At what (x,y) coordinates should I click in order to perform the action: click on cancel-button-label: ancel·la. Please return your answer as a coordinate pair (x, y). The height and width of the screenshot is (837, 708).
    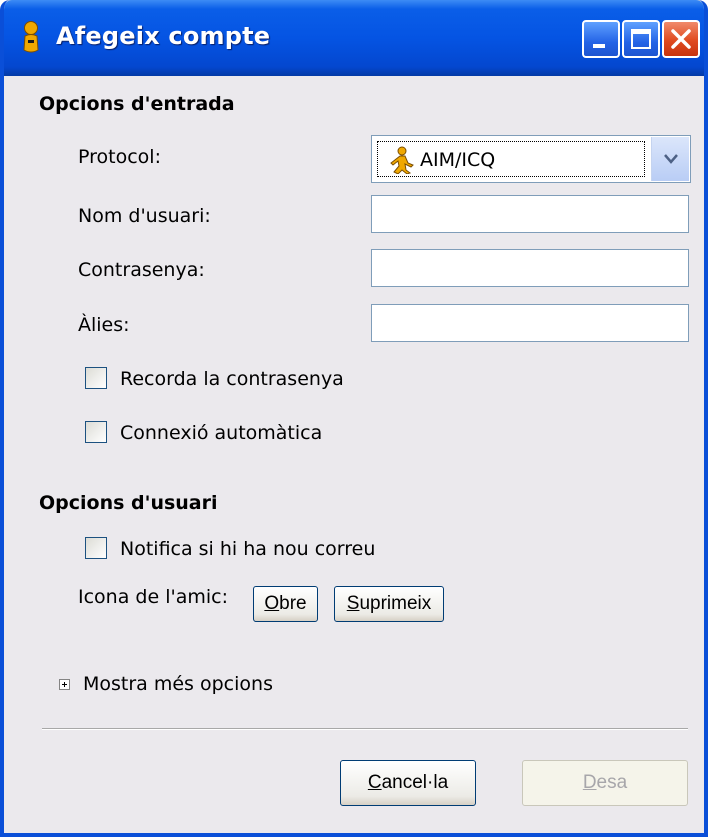
    Looking at the image, I should click on (415, 782).